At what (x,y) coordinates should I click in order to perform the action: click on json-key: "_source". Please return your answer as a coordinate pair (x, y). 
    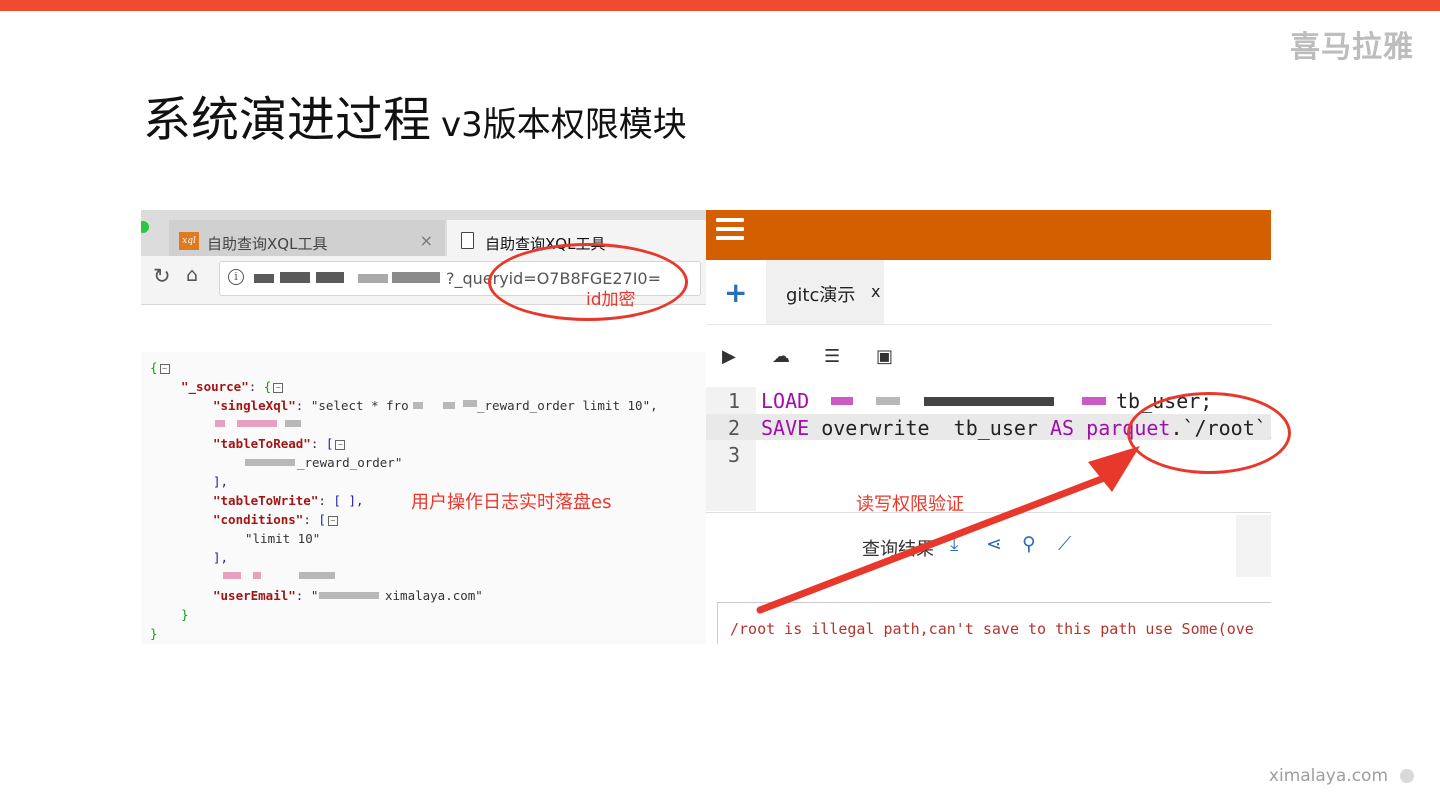
    Looking at the image, I should click on (215, 386).